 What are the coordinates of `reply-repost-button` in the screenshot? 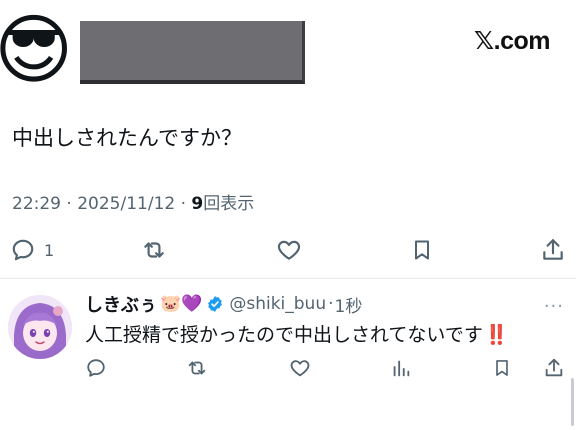 It's located at (197, 370).